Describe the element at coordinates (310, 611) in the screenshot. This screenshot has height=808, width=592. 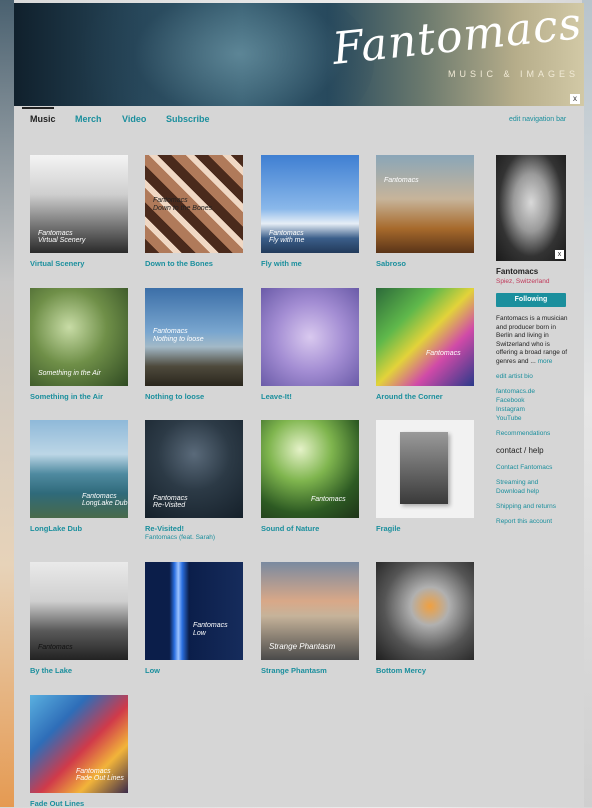
I see `album-cover: Strange Phantasm` at that location.